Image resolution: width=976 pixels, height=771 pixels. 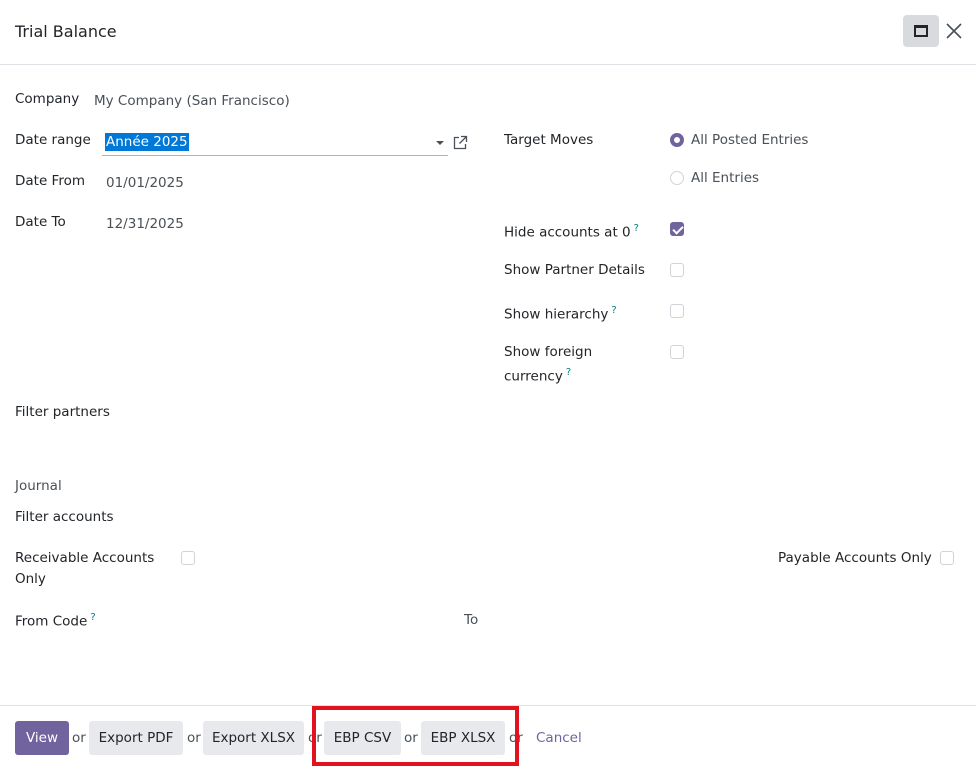 I want to click on show-partner-details-label: Show Partner Details, so click(x=574, y=270).